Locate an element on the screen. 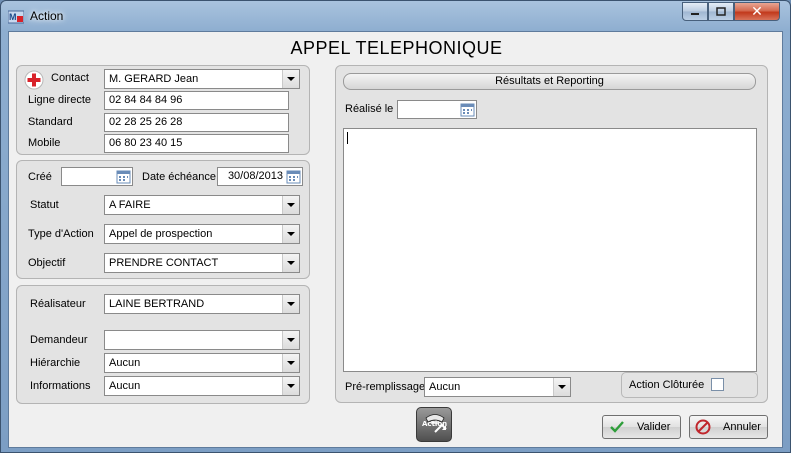 This screenshot has height=453, width=791. minimize-button is located at coordinates (695, 11).